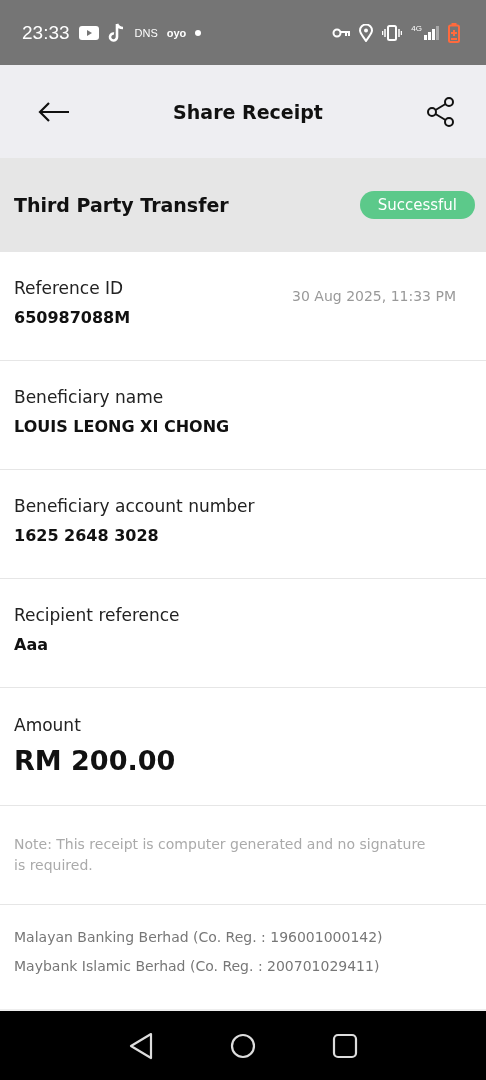  What do you see at coordinates (134, 506) in the screenshot?
I see `field-label: Beneficiary account number` at bounding box center [134, 506].